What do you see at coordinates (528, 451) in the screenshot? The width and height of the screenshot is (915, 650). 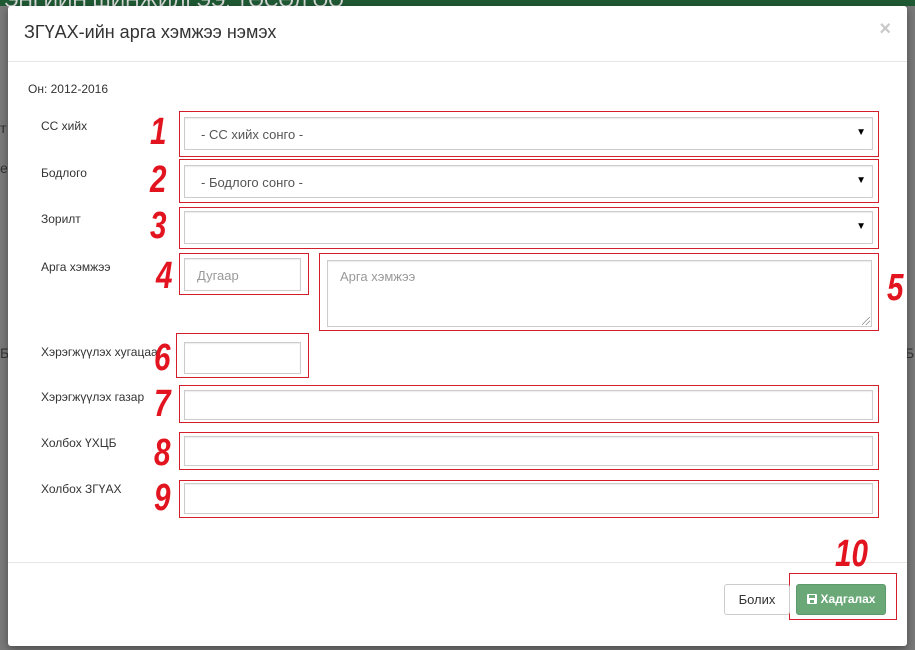 I see `link-uhcb-input` at bounding box center [528, 451].